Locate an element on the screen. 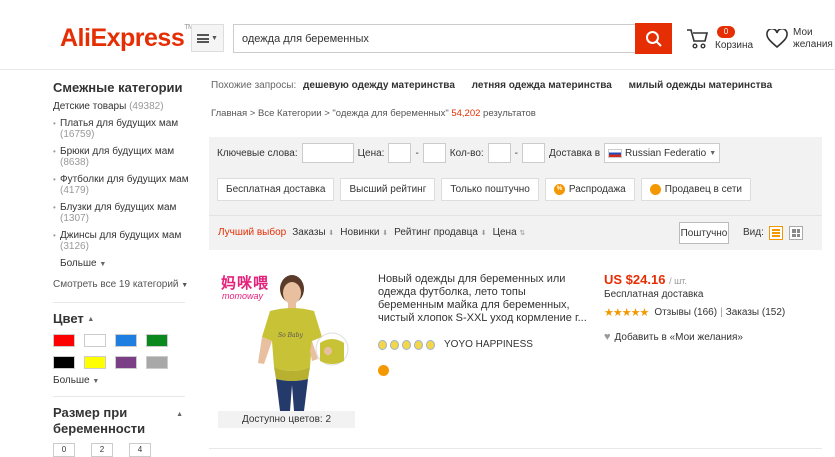 Image resolution: width=835 pixels, height=457 pixels. add-to-wishlist-link: ♥ Добавить в «Мои желания» is located at coordinates (673, 337).